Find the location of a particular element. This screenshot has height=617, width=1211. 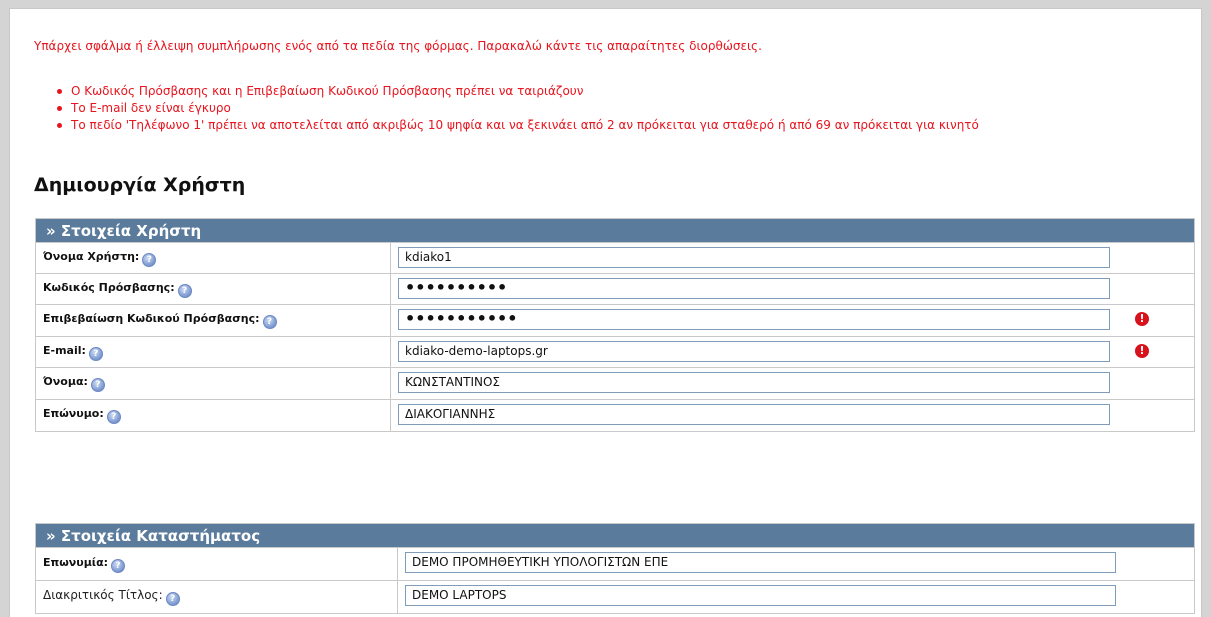

form-row-username: Όνομα Χρήστη:? kdiako1 is located at coordinates (615, 258).